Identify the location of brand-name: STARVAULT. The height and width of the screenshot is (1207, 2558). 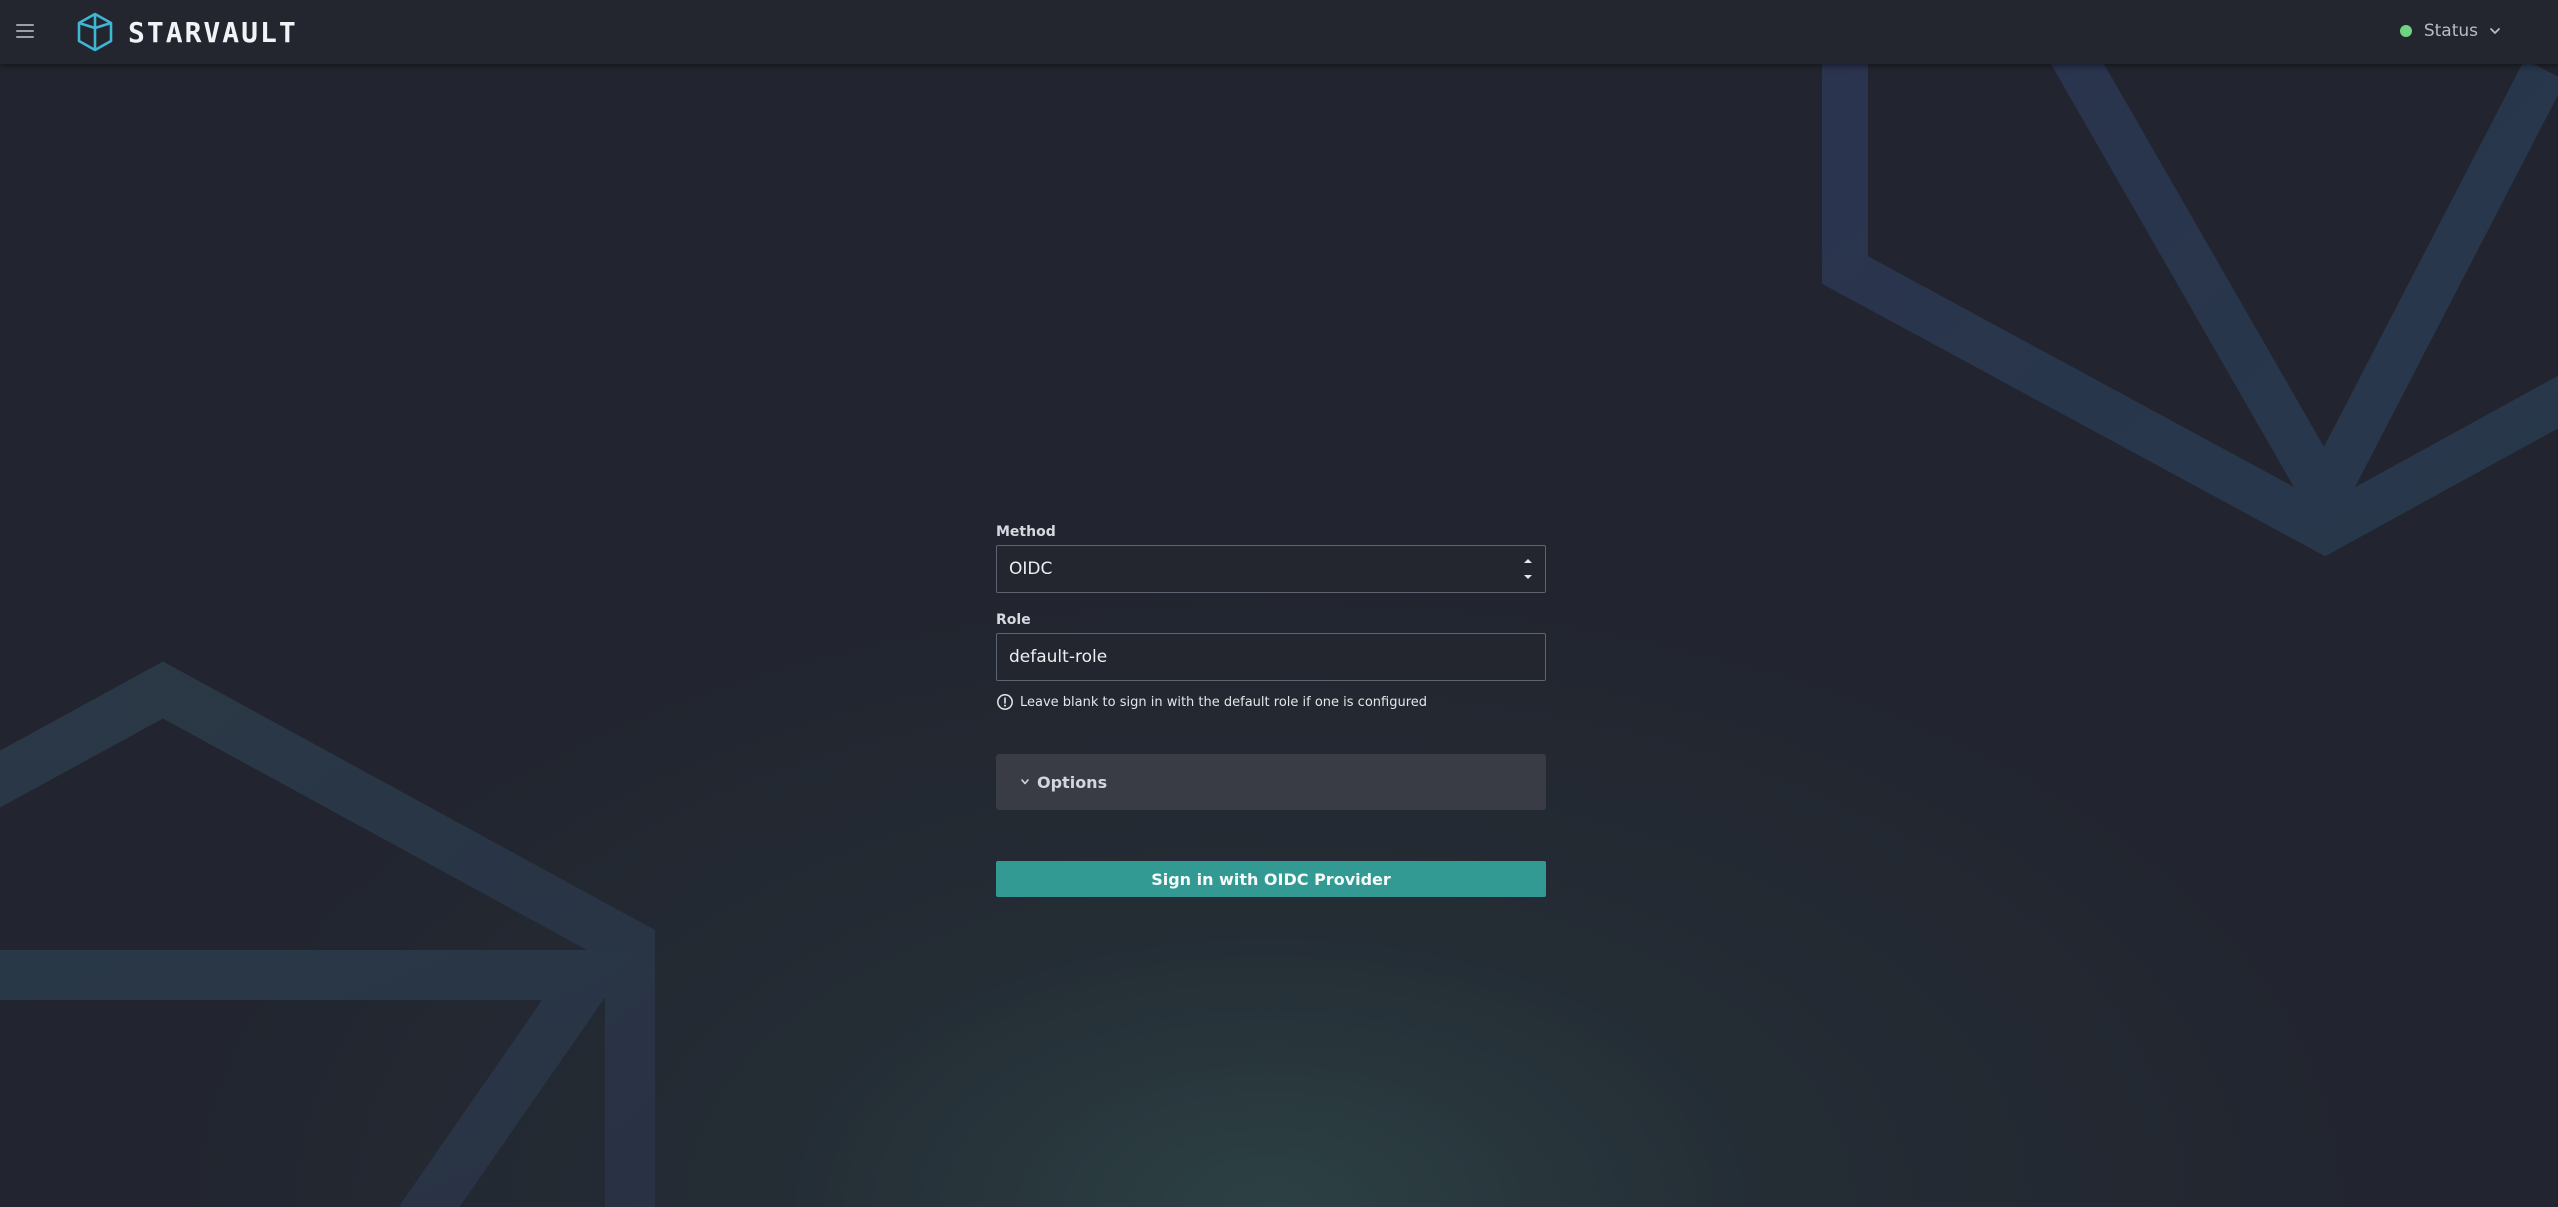
(213, 32).